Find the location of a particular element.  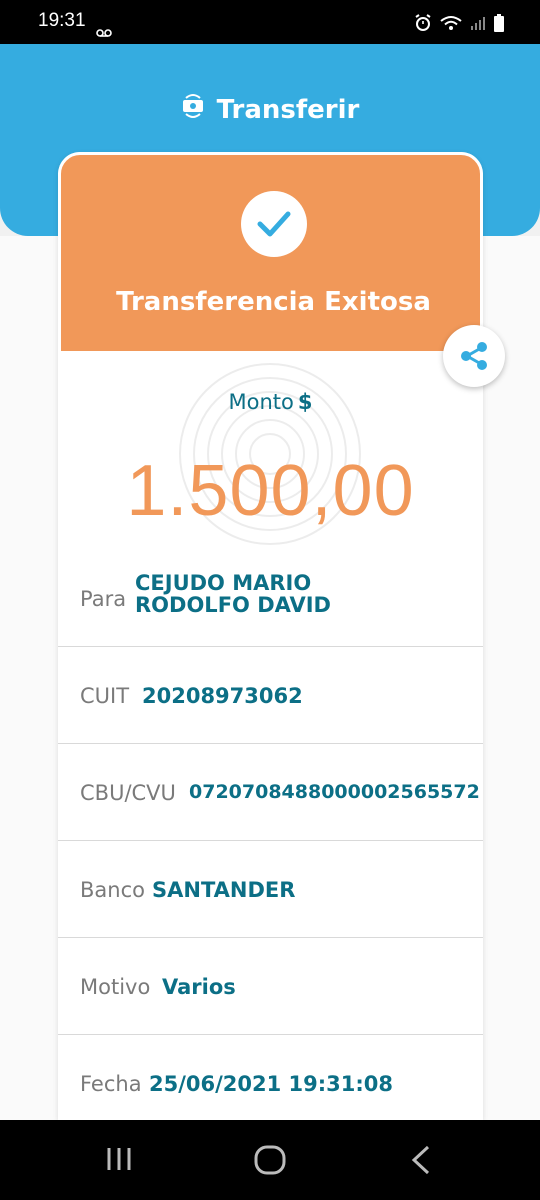

status-bar: 19:31 is located at coordinates (270, 22).